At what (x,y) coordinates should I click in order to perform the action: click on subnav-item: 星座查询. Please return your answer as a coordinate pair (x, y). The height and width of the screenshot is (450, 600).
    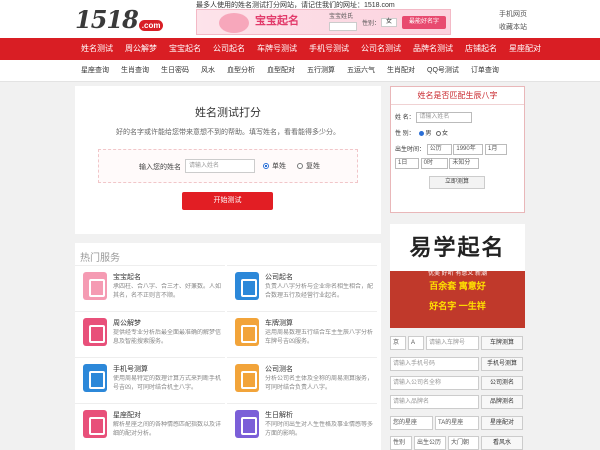
    Looking at the image, I should click on (95, 70).